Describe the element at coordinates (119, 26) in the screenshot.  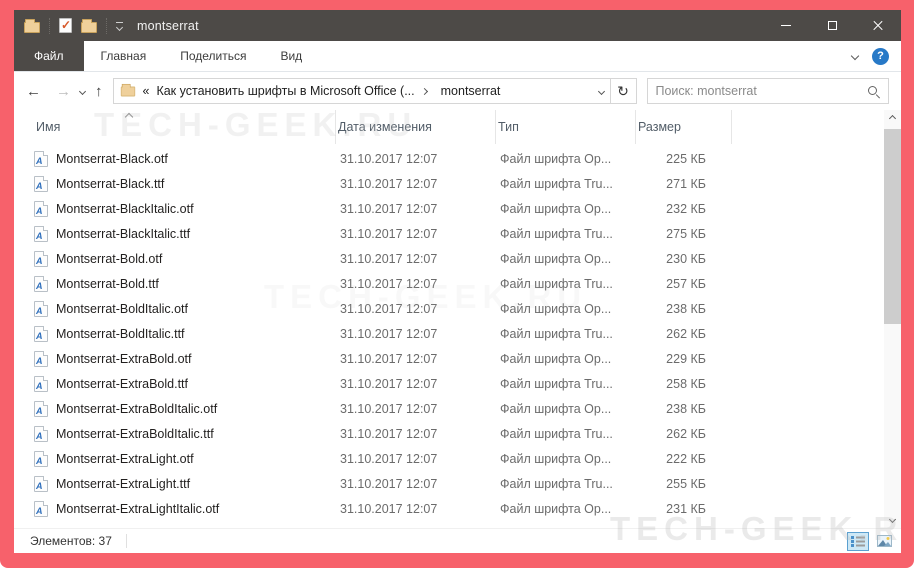
I see `customize-qat-dropdown` at that location.